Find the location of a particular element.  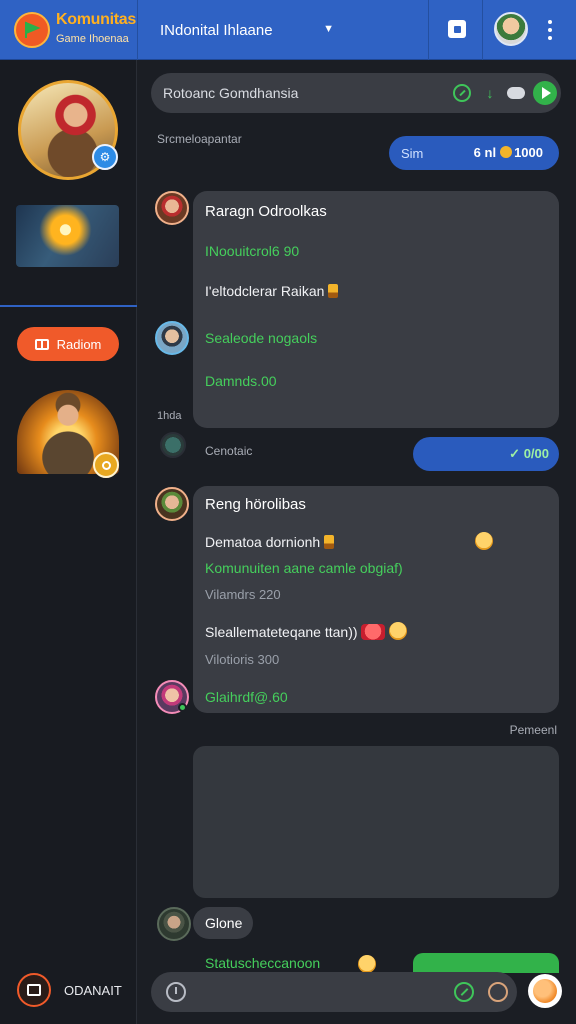

check-circle-icon is located at coordinates (462, 93).